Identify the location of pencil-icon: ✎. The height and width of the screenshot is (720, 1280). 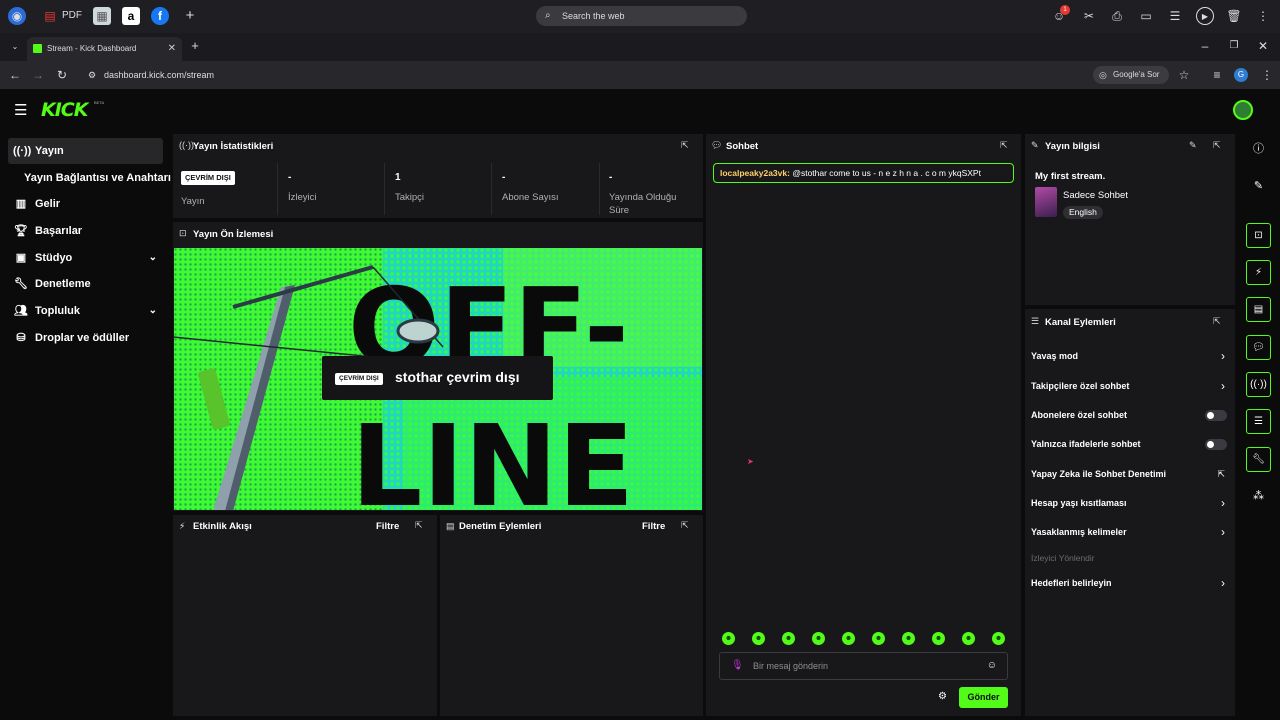
(1258, 186).